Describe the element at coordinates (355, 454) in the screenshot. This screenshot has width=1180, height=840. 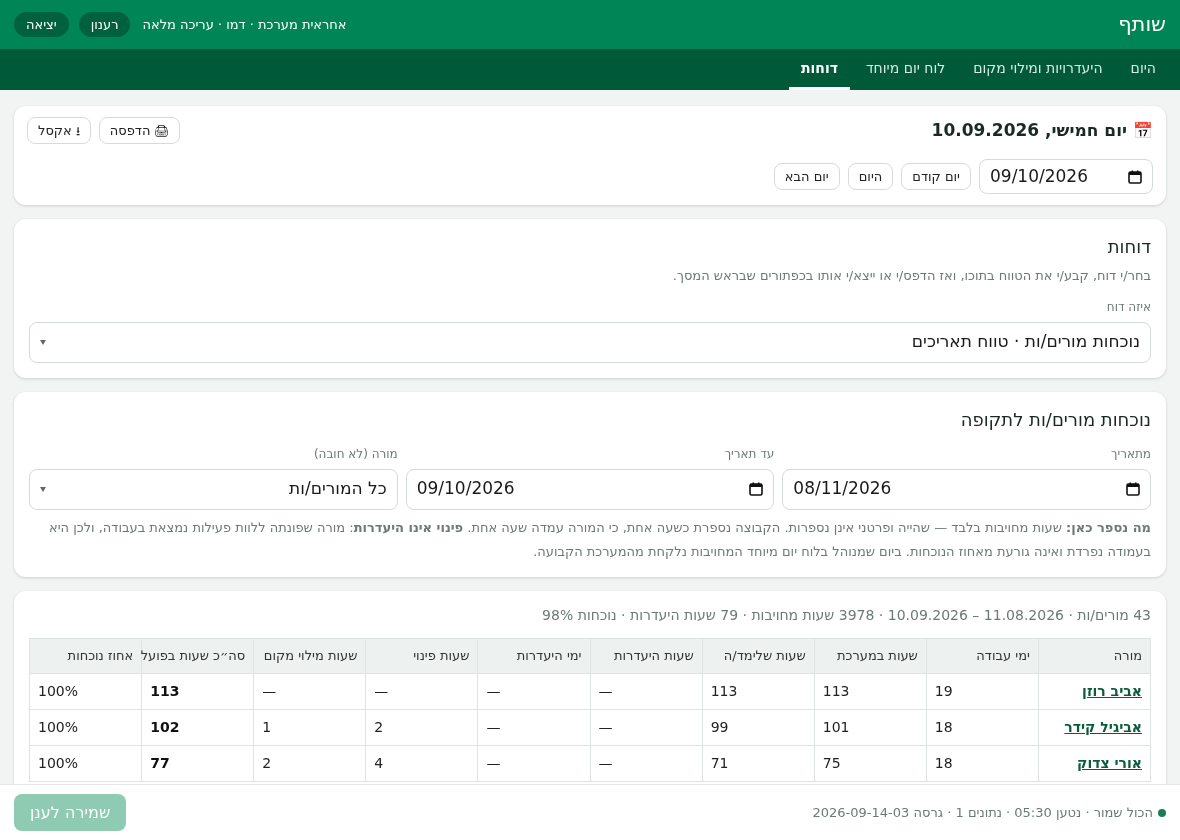
I see `field-label: מורה (לא חובה)` at that location.